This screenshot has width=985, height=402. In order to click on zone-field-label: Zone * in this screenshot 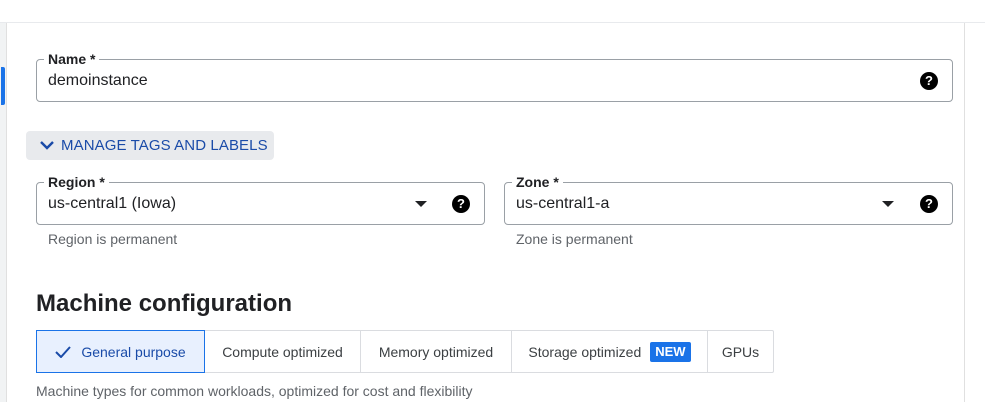, I will do `click(537, 182)`.